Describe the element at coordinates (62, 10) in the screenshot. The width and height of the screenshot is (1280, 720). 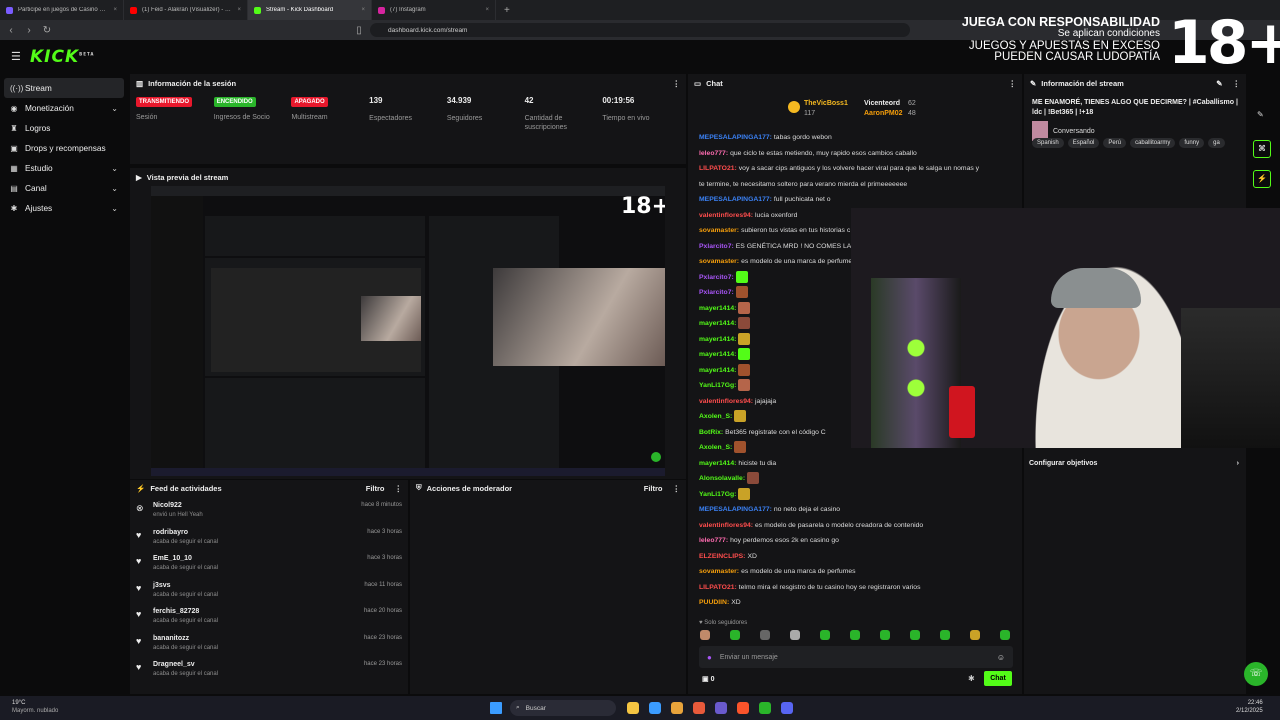
I see `browser-tab: Participe en juegos de Casino en líne ×` at that location.